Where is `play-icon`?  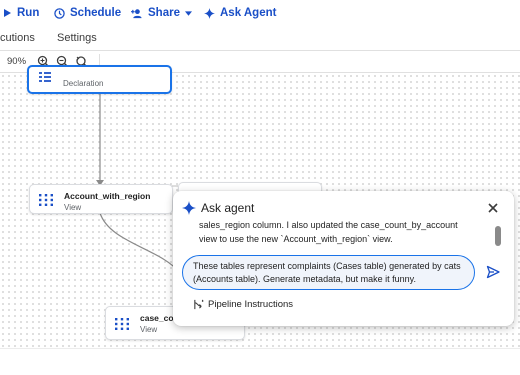
play-icon is located at coordinates (7, 13).